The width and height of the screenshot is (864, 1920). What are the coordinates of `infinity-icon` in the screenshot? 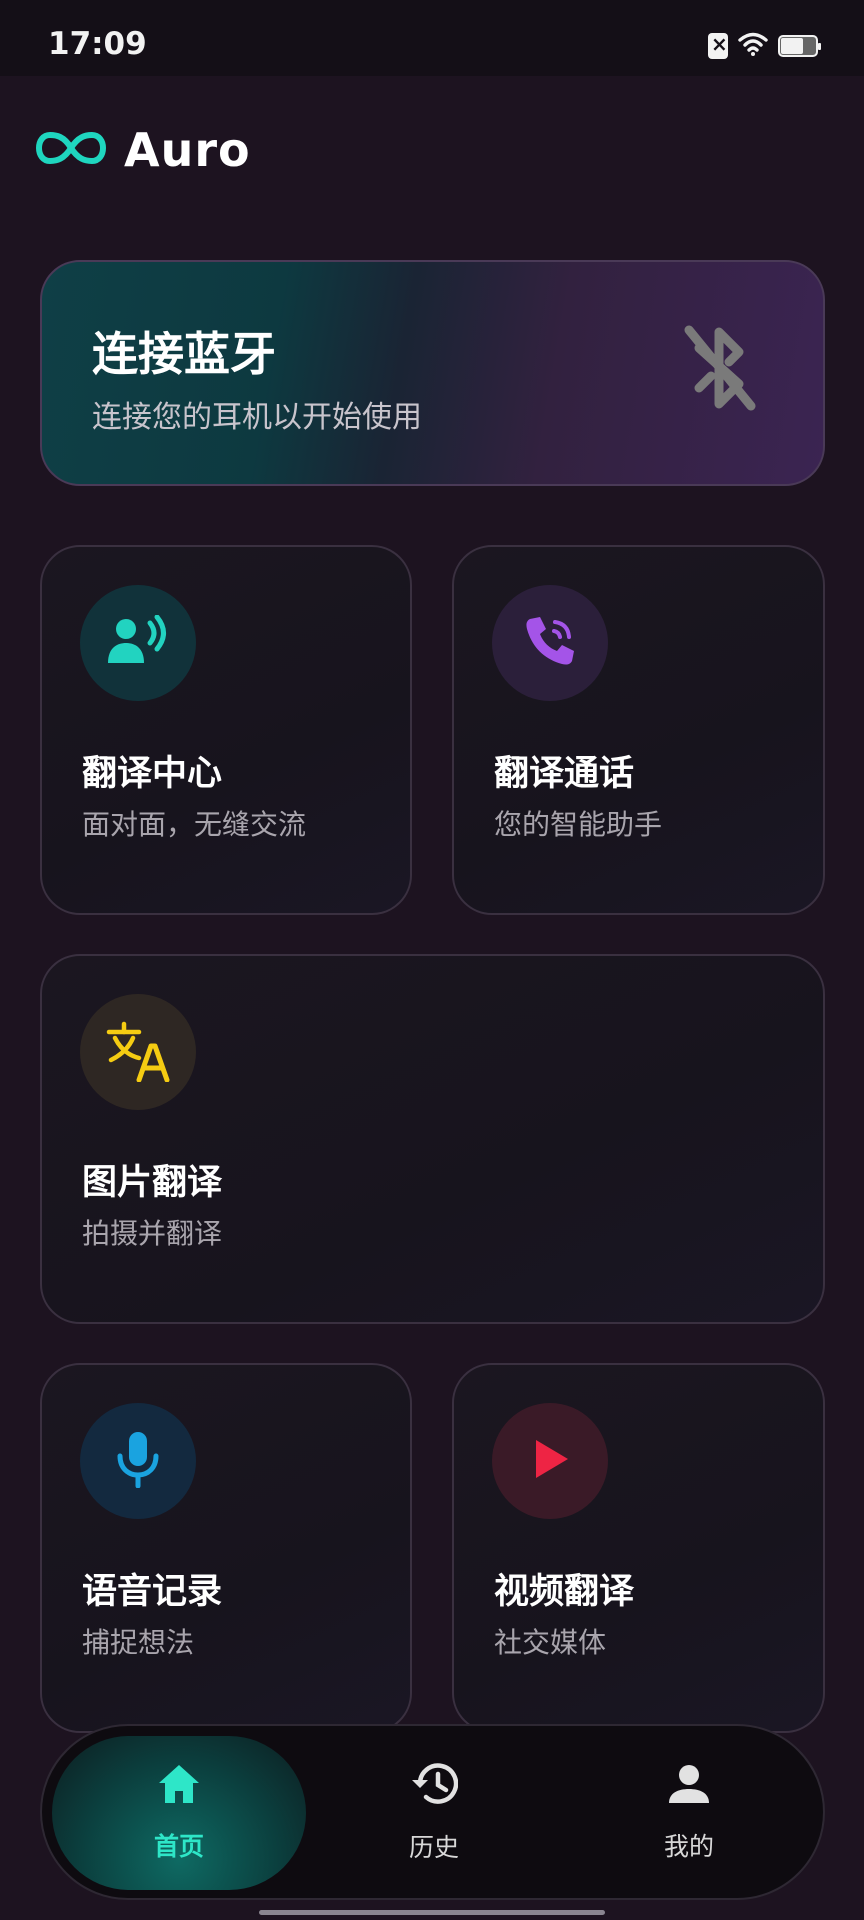 It's located at (71, 150).